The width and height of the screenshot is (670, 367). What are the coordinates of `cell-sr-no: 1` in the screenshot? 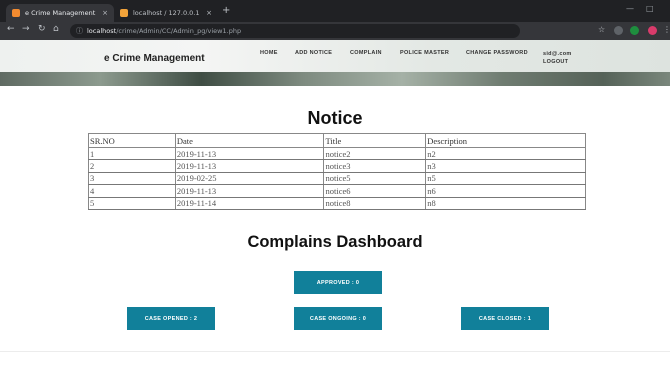 It's located at (132, 154).